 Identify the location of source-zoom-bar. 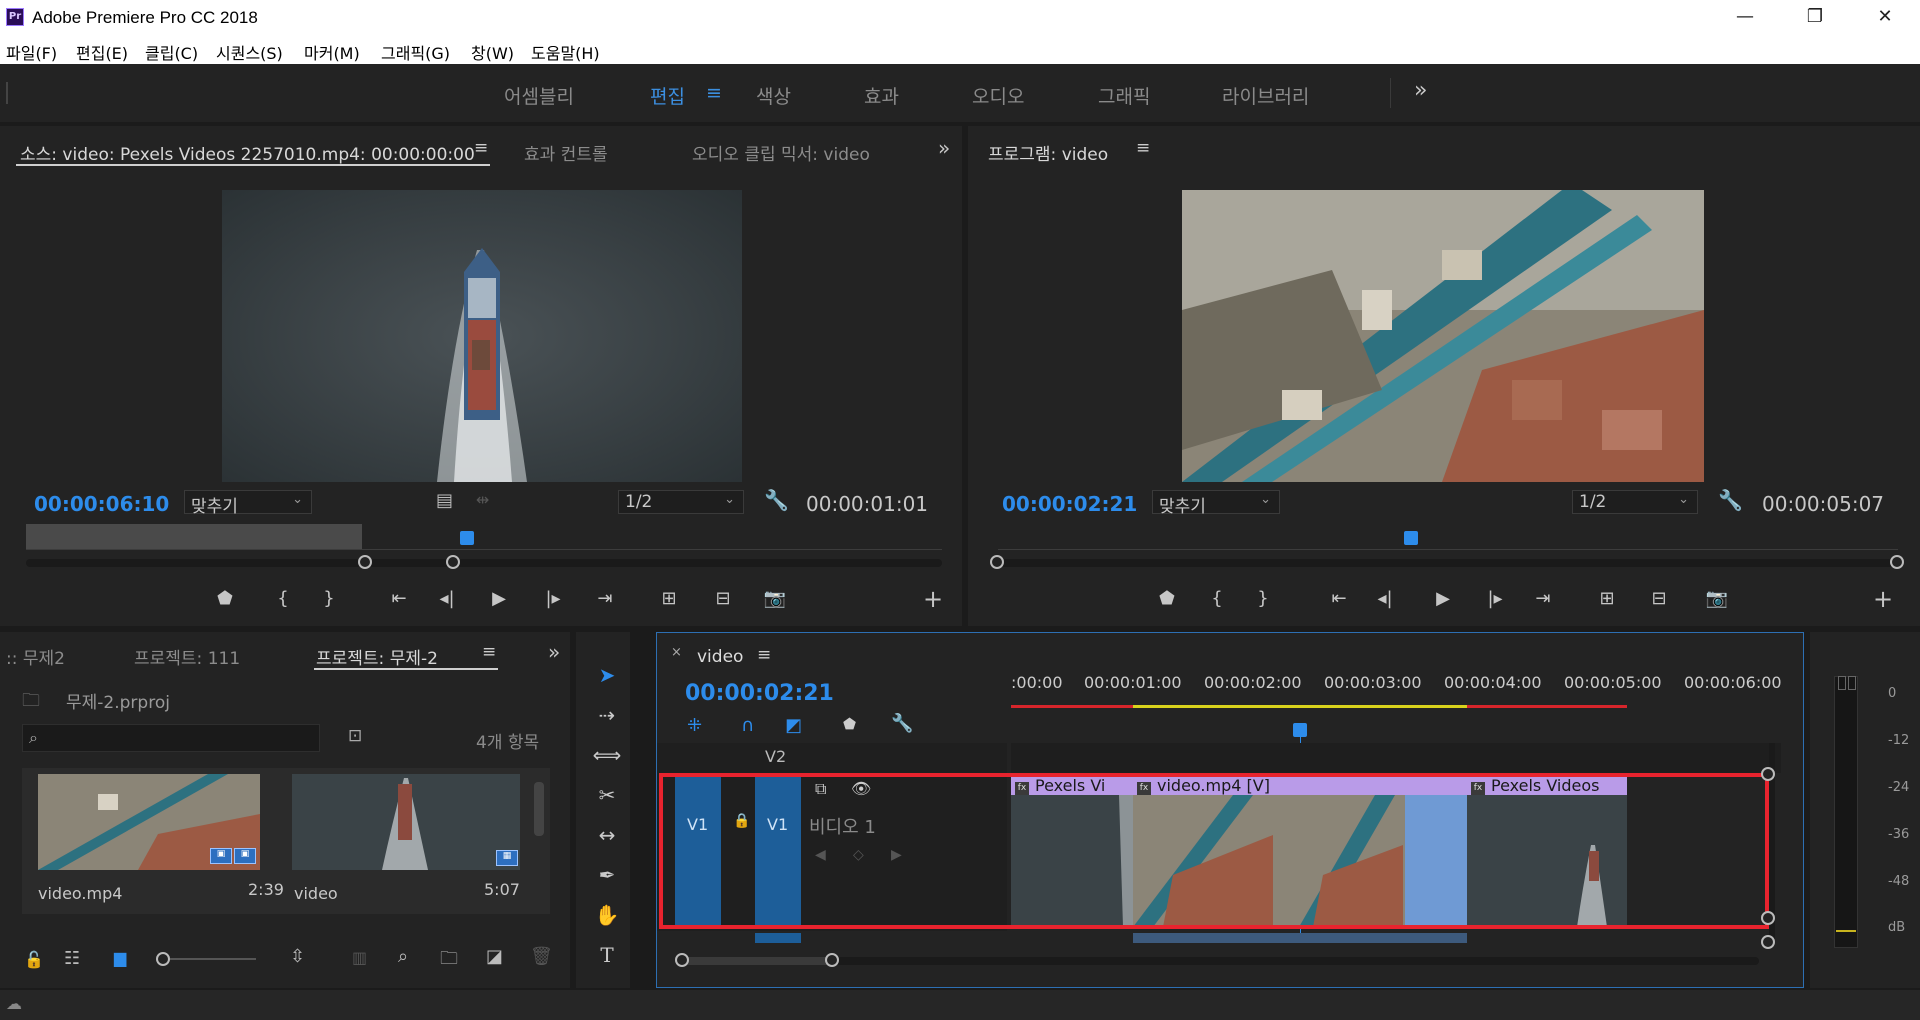
(484, 563).